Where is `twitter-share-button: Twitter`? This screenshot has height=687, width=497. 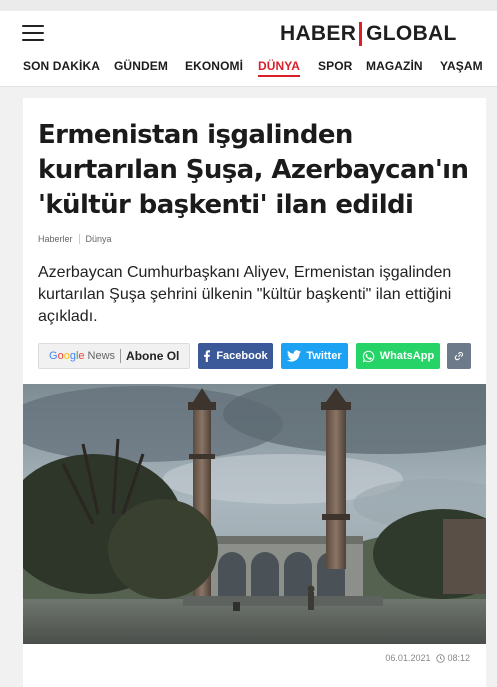
twitter-share-button: Twitter is located at coordinates (314, 356).